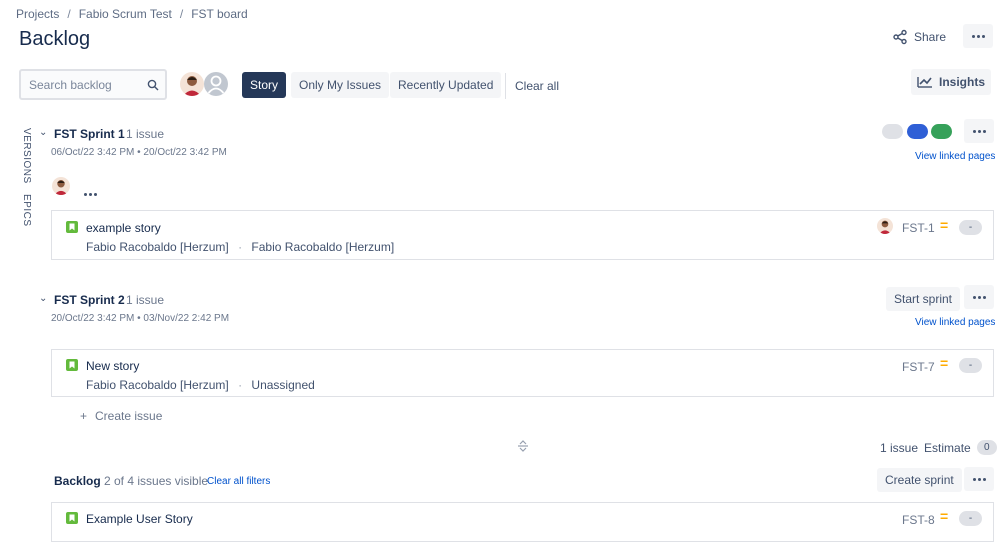 The height and width of the screenshot is (542, 999). I want to click on insights-label: Insights, so click(961, 82).